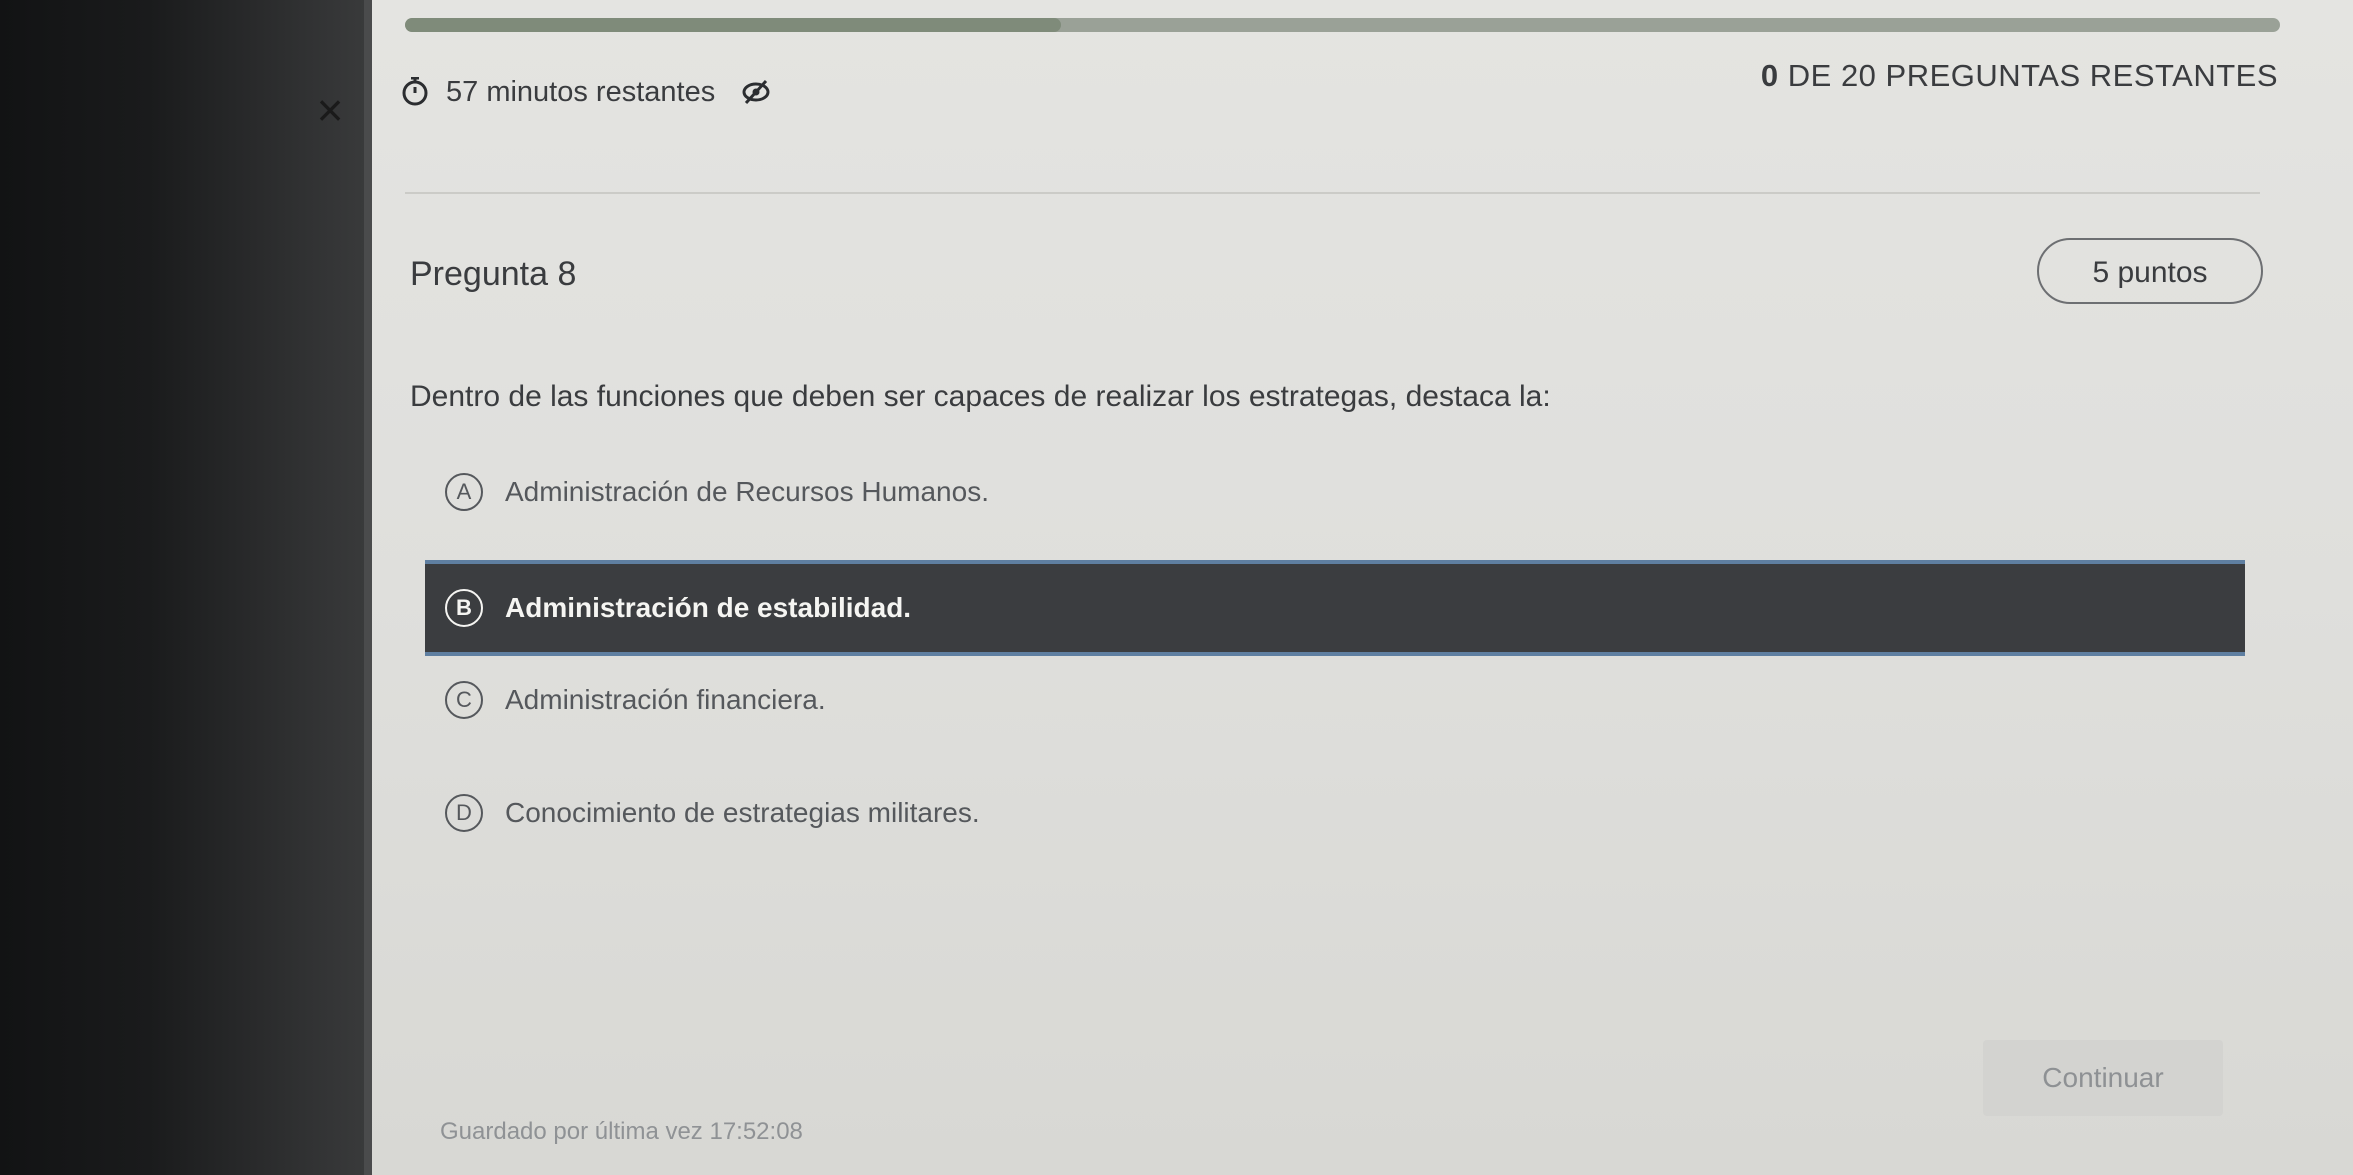 This screenshot has height=1175, width=2353. I want to click on timer: 57 minutos restantes, so click(585, 92).